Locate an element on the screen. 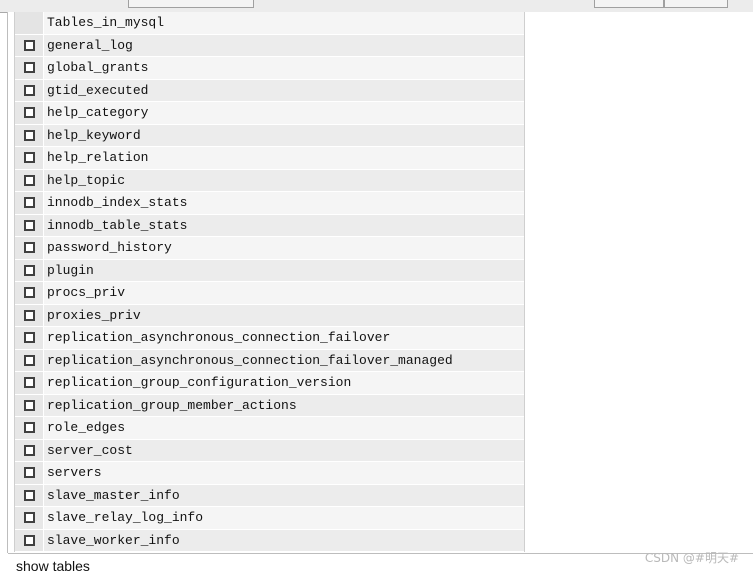  table-row: password_history is located at coordinates (269, 248).